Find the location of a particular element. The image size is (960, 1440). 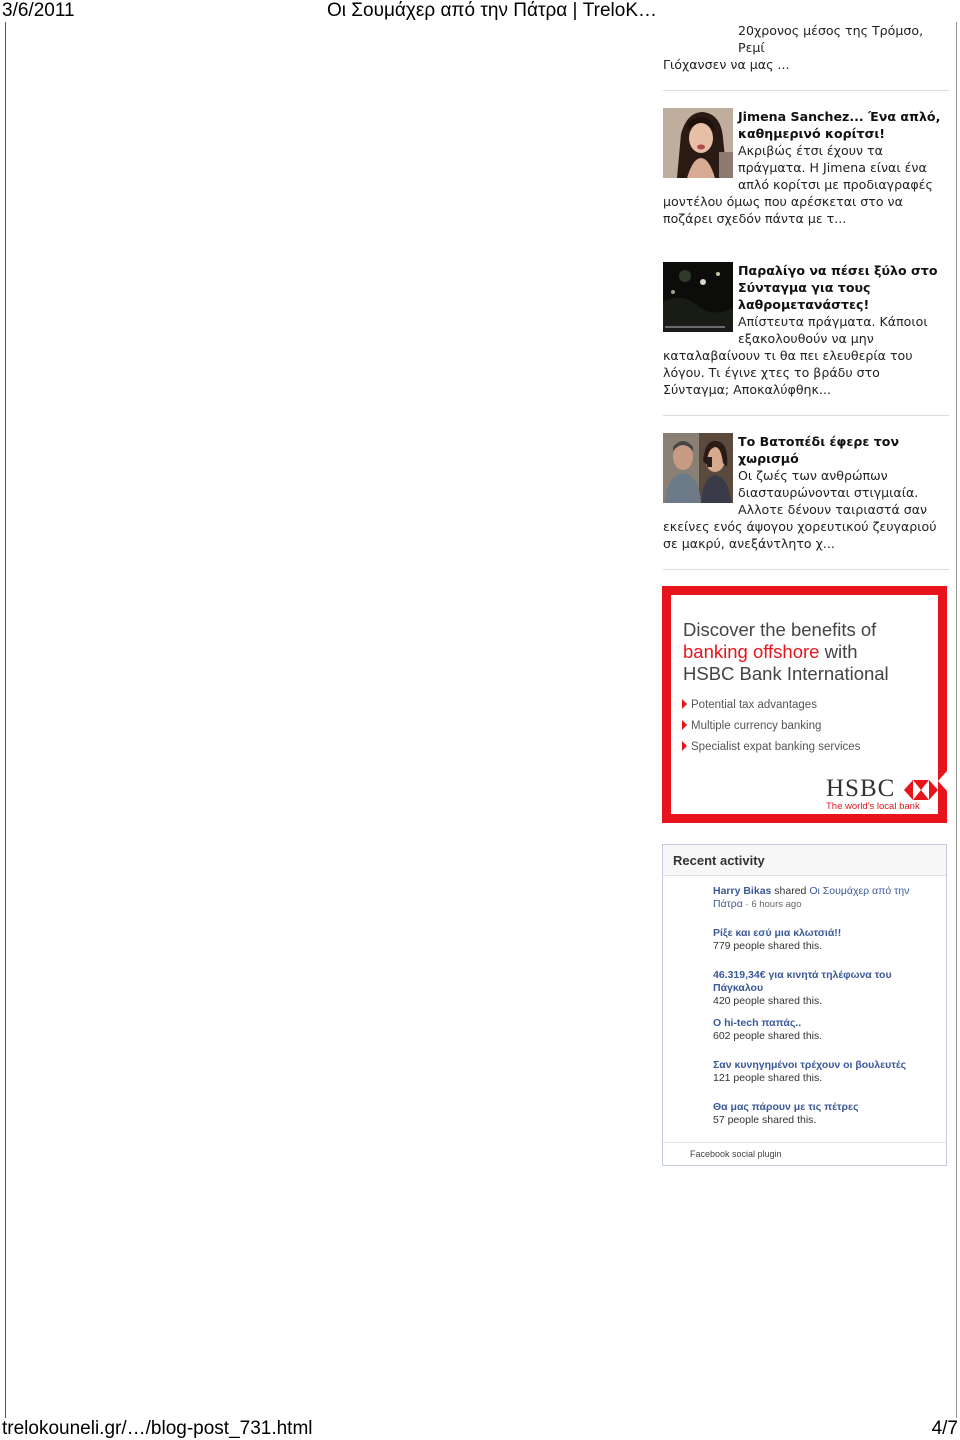

ad-bullet-text: Multiple currency banking is located at coordinates (756, 726).